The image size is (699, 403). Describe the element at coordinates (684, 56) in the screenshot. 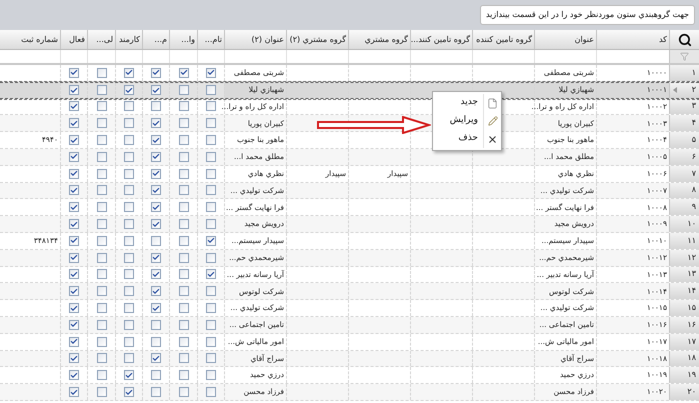

I see `filter-icon` at that location.